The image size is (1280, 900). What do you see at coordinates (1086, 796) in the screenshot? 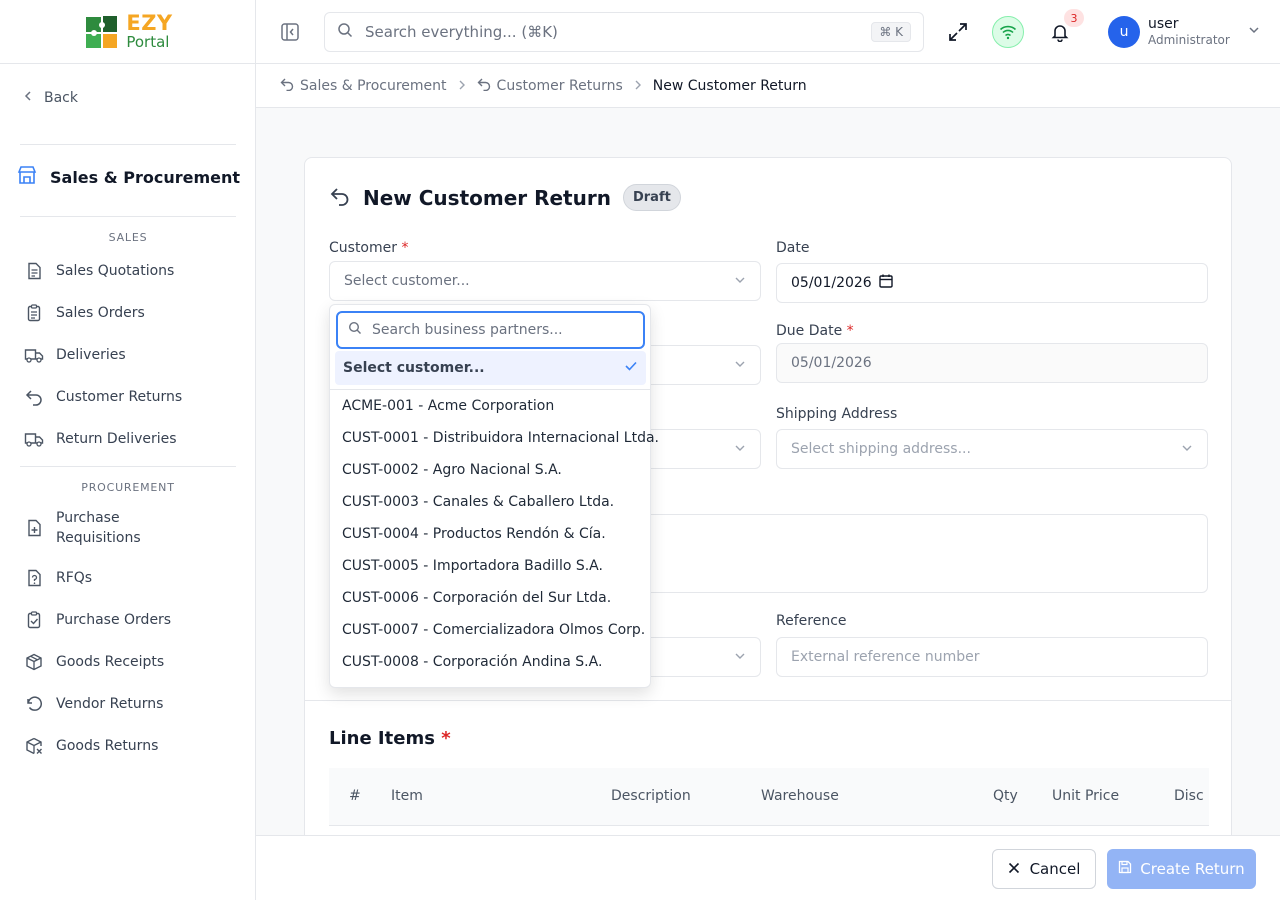
I see `column-header-unit-price: Unit Price` at bounding box center [1086, 796].